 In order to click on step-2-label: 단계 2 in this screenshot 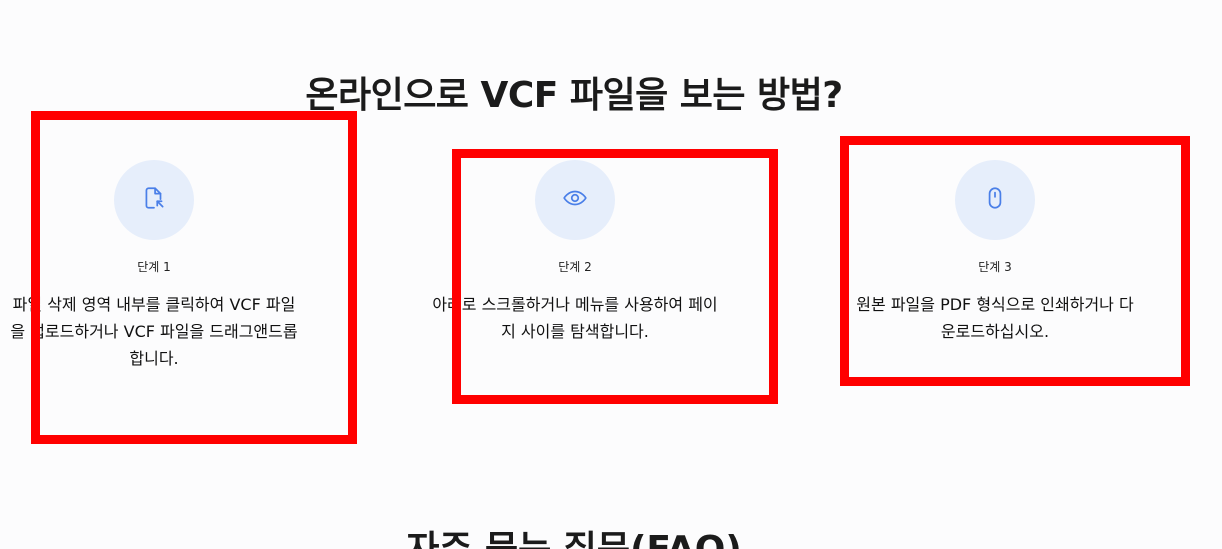, I will do `click(575, 267)`.